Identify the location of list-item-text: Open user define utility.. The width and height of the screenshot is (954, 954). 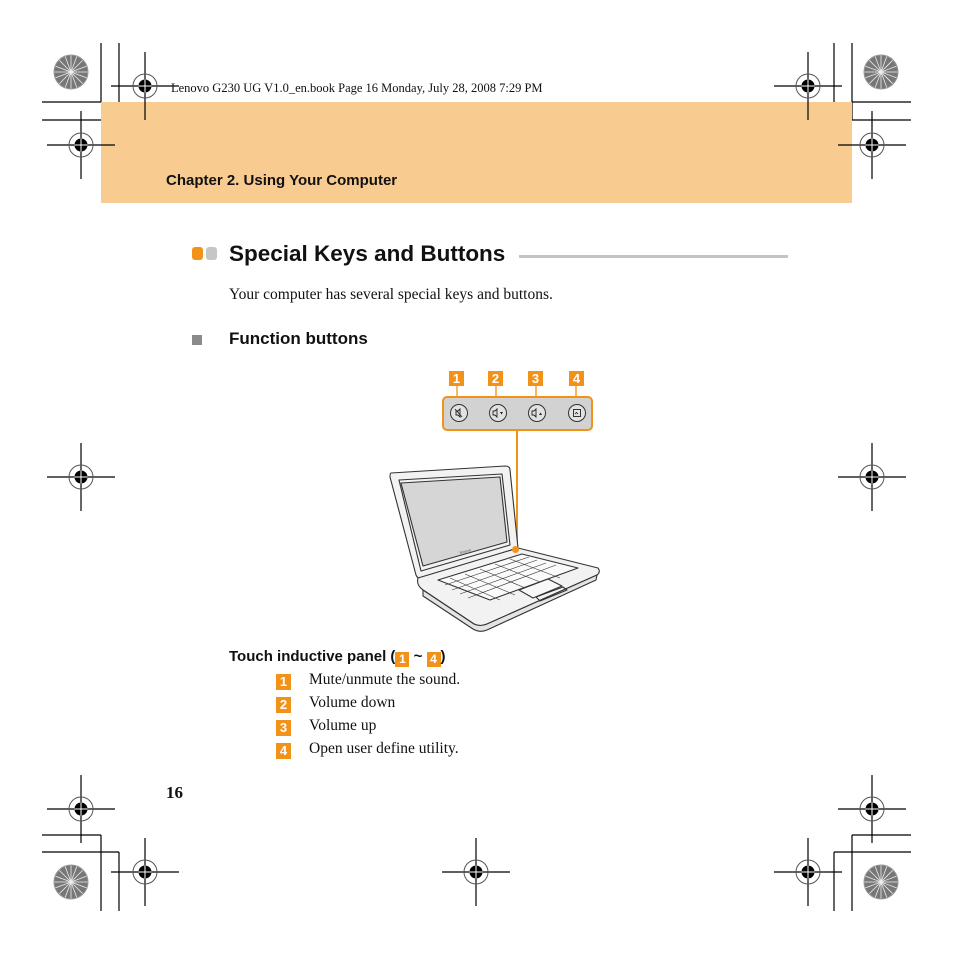
(384, 748).